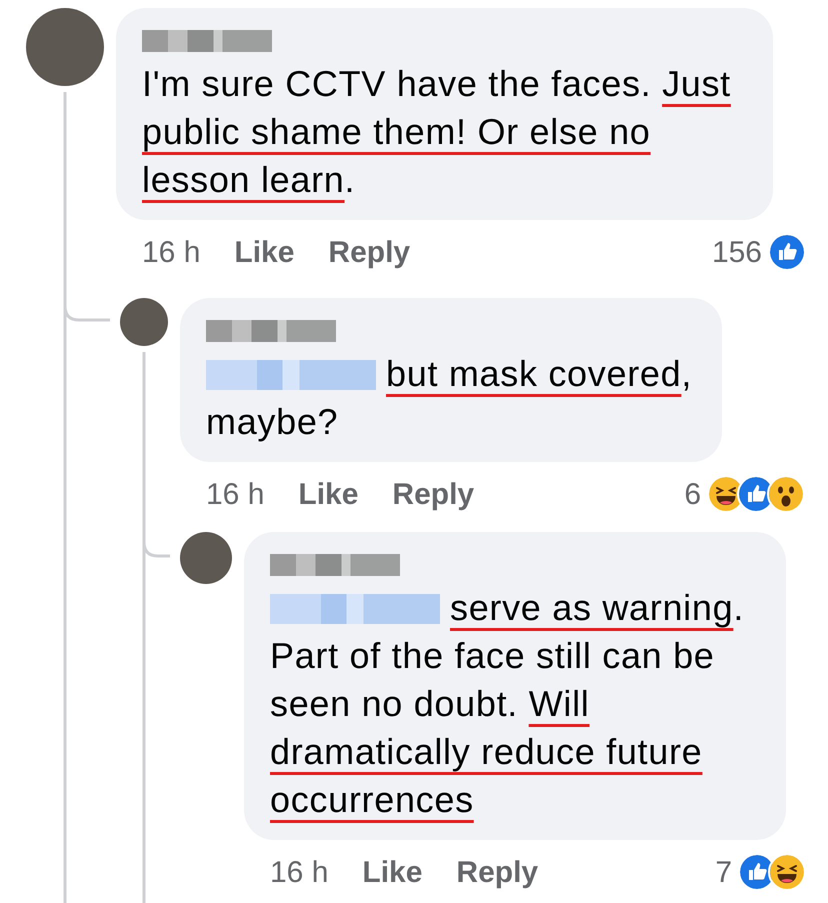 This screenshot has width=828, height=903. Describe the element at coordinates (723, 872) in the screenshot. I see `reaction-count: 7` at that location.